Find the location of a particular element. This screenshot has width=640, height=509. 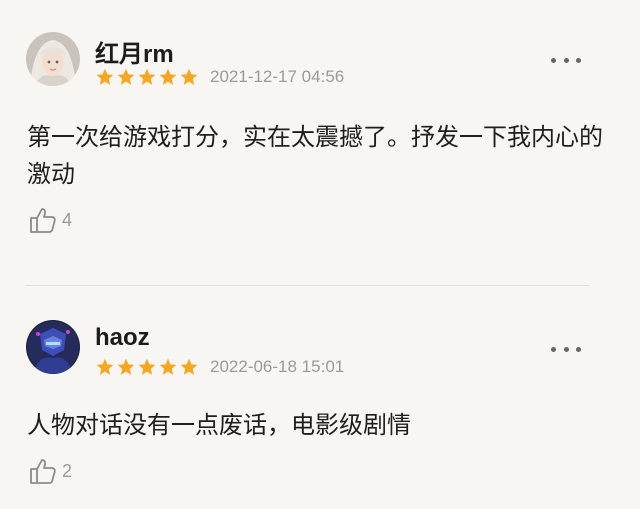

review-content: 人物对话没有一点废话，电影级剧情 is located at coordinates (219, 425).